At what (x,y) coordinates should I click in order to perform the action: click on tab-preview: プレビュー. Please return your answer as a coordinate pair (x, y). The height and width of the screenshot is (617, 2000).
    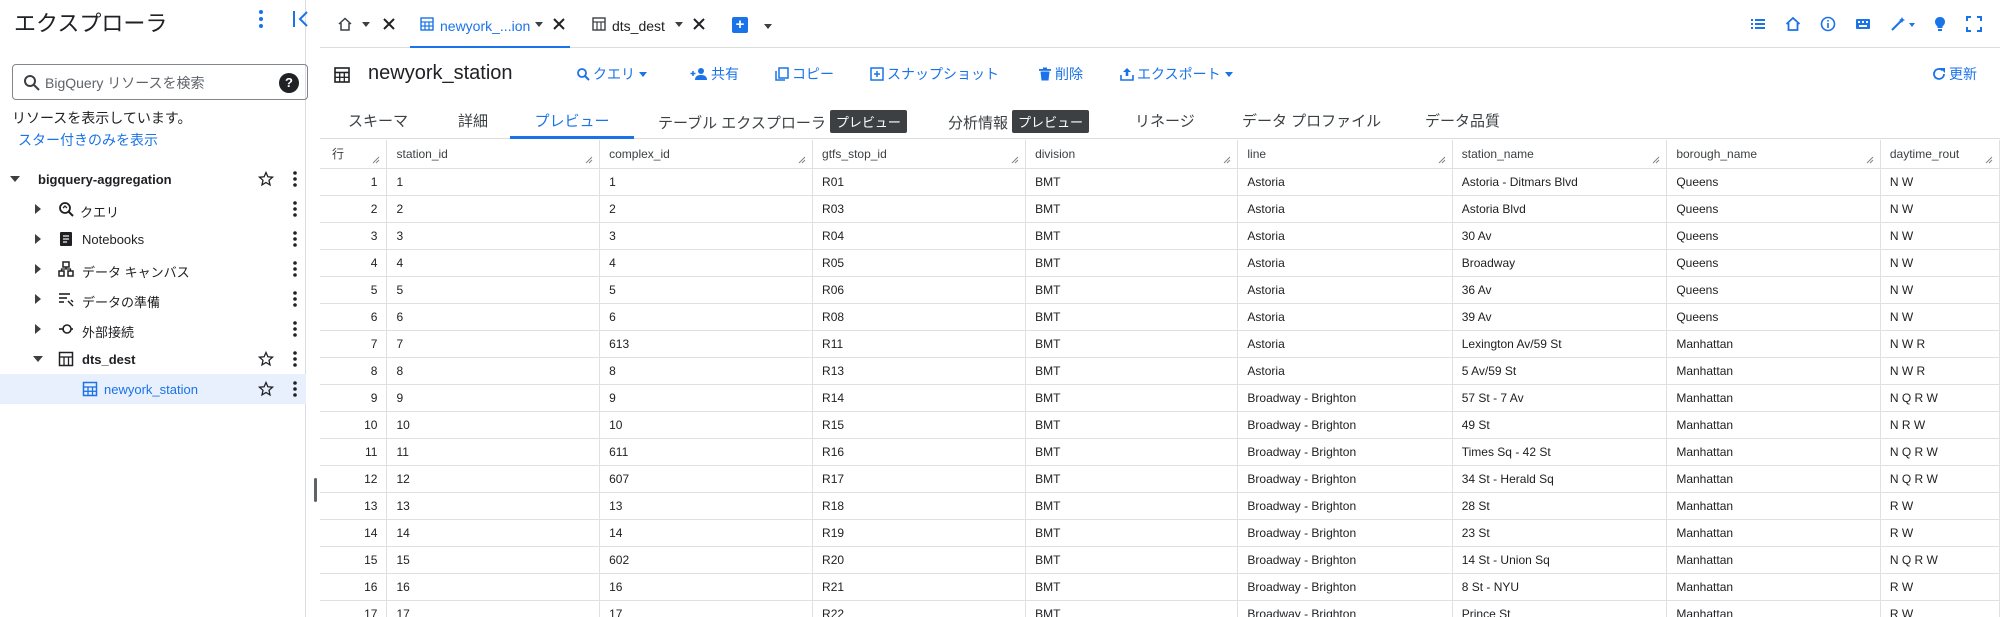
    Looking at the image, I should click on (572, 119).